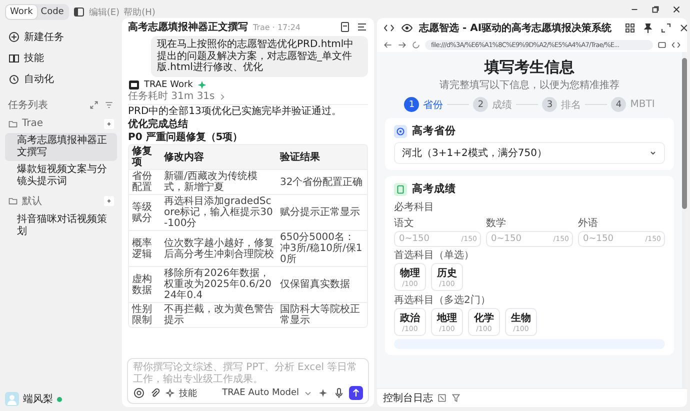  What do you see at coordinates (684, 220) in the screenshot?
I see `scrollbar` at bounding box center [684, 220].